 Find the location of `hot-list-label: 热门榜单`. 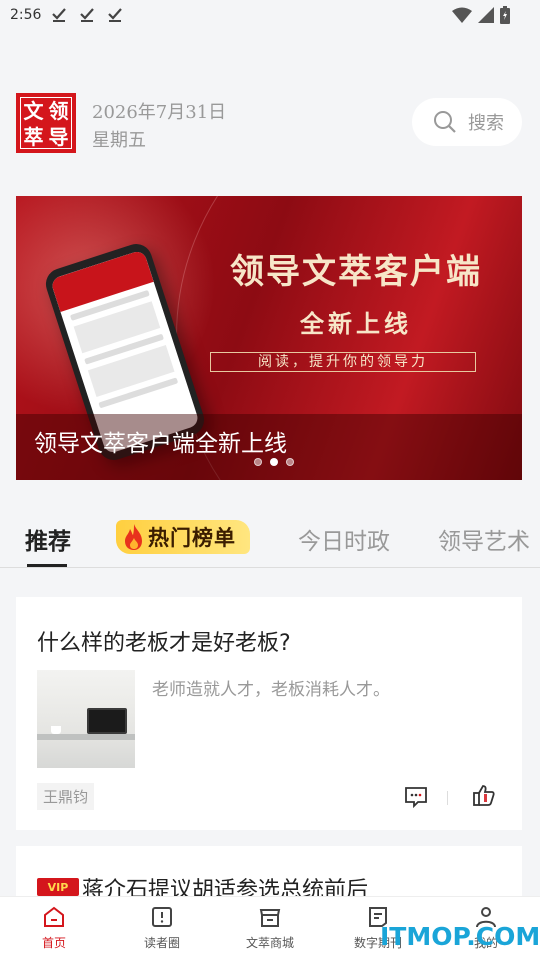

hot-list-label: 热门榜单 is located at coordinates (192, 538).